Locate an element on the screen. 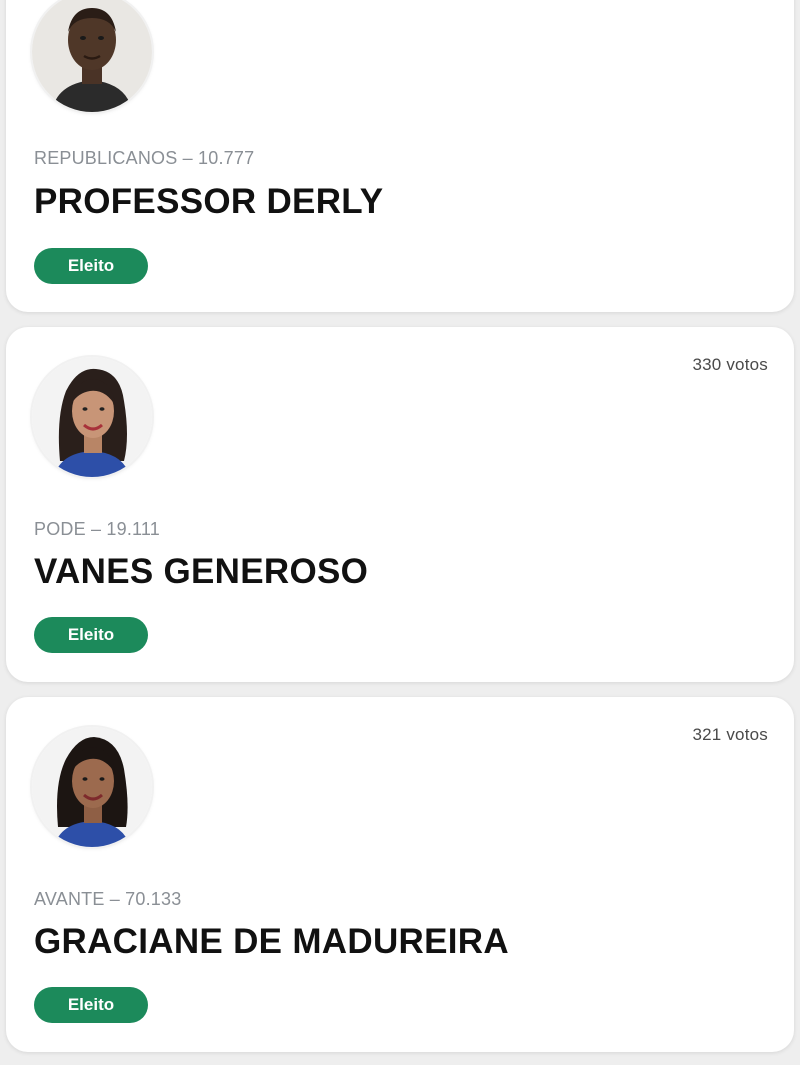 The height and width of the screenshot is (1065, 800). party-and-number: PODE – 19.111 is located at coordinates (97, 529).